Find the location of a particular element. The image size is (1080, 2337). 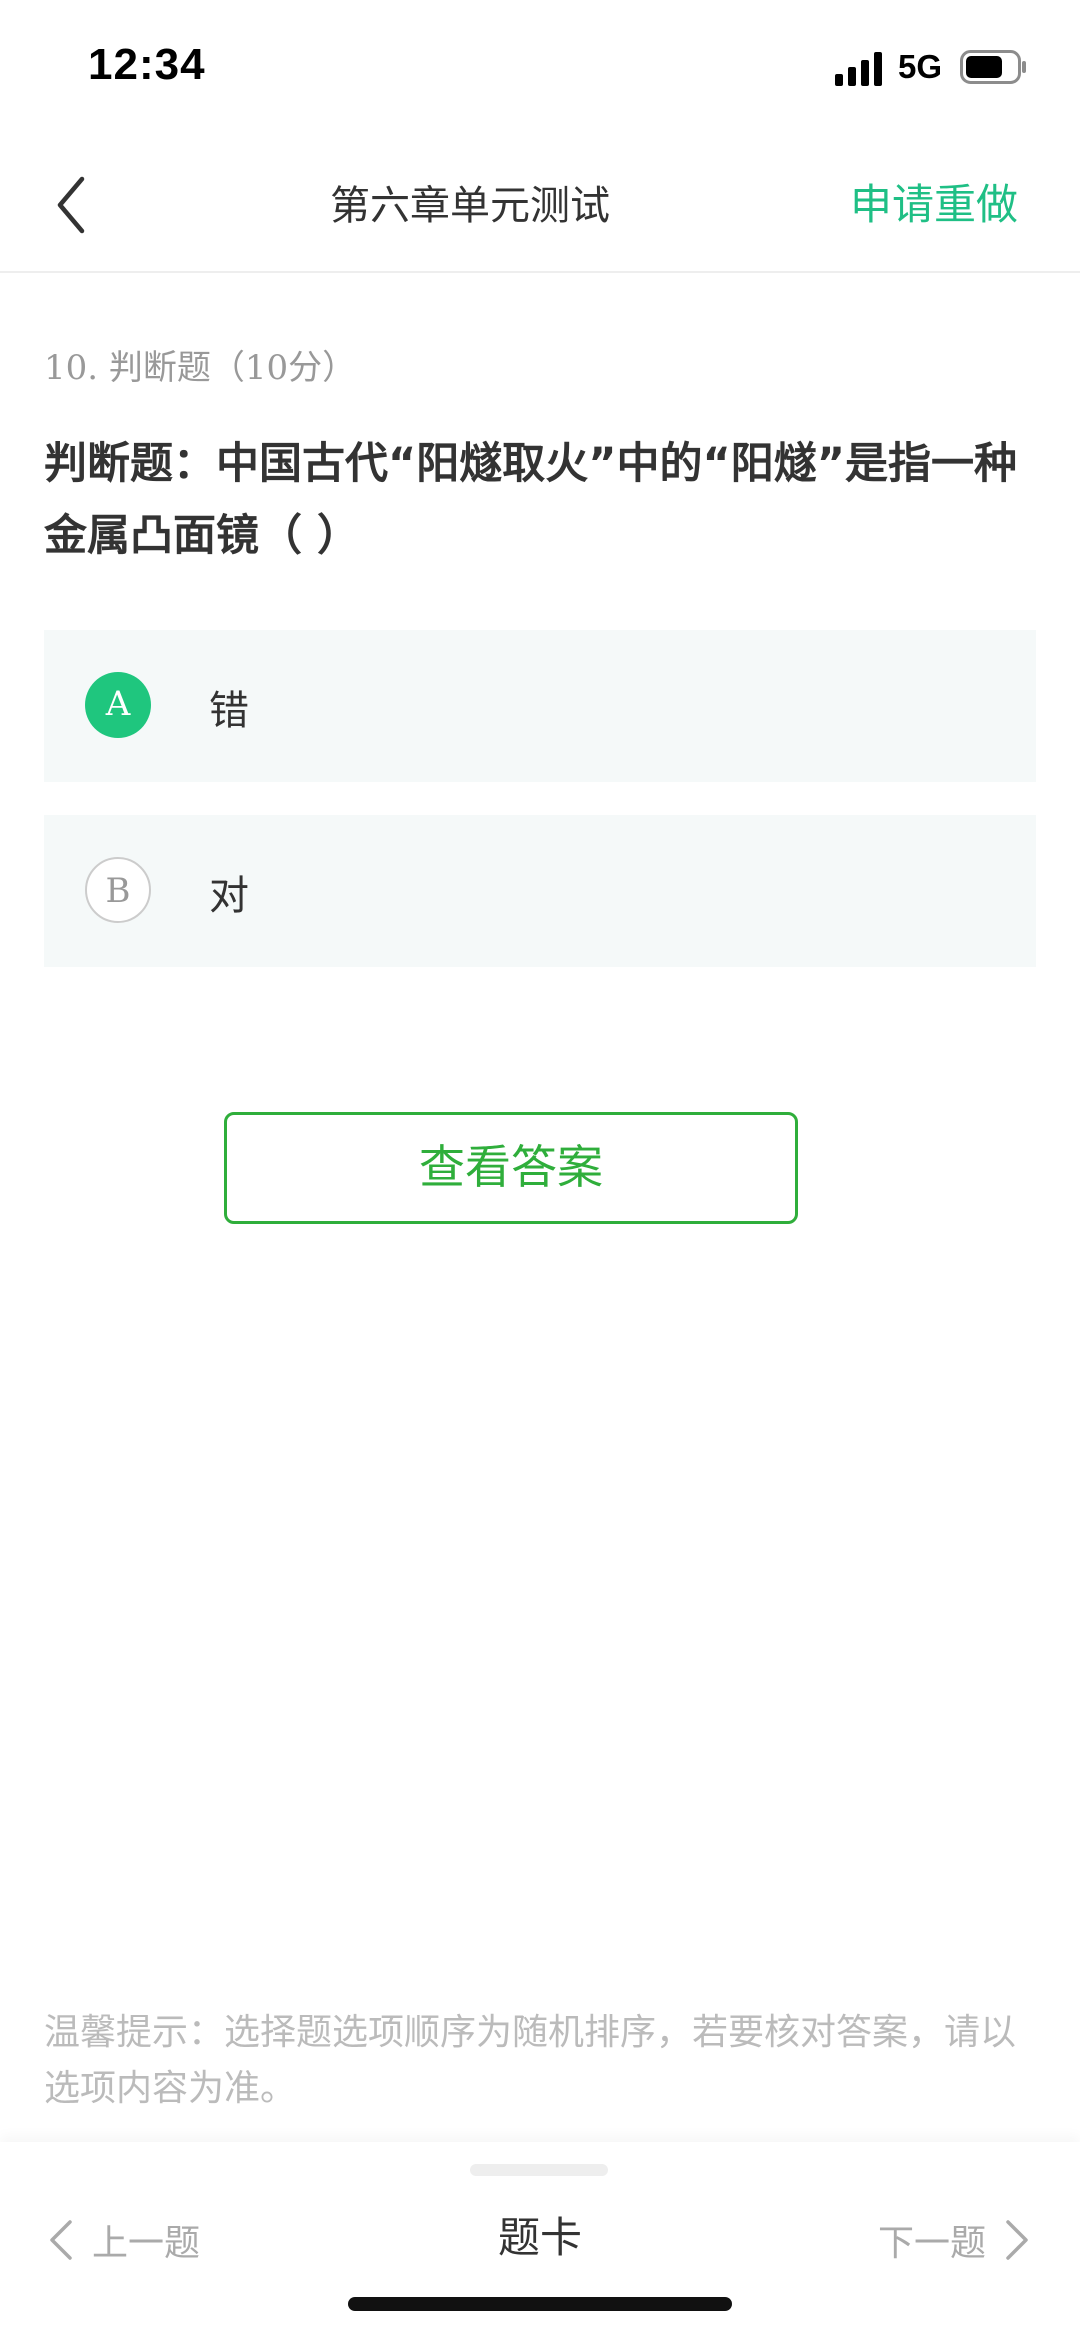

chevron-right-icon is located at coordinates (1017, 2240).